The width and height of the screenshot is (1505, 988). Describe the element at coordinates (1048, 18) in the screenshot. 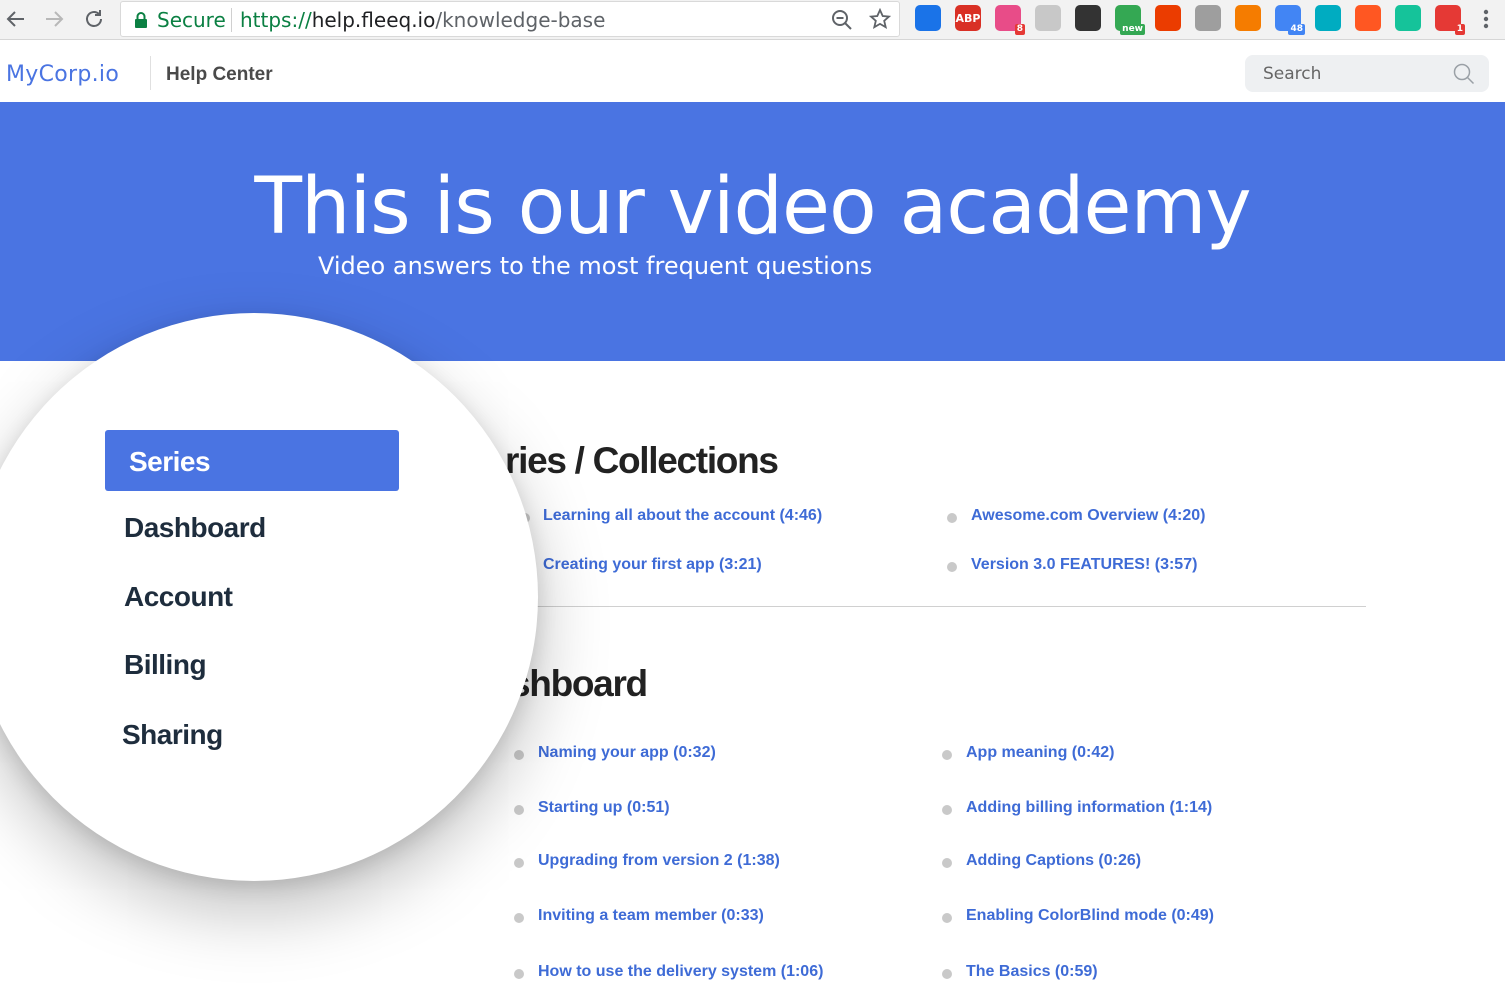

I see `ghost-extension-icon` at that location.